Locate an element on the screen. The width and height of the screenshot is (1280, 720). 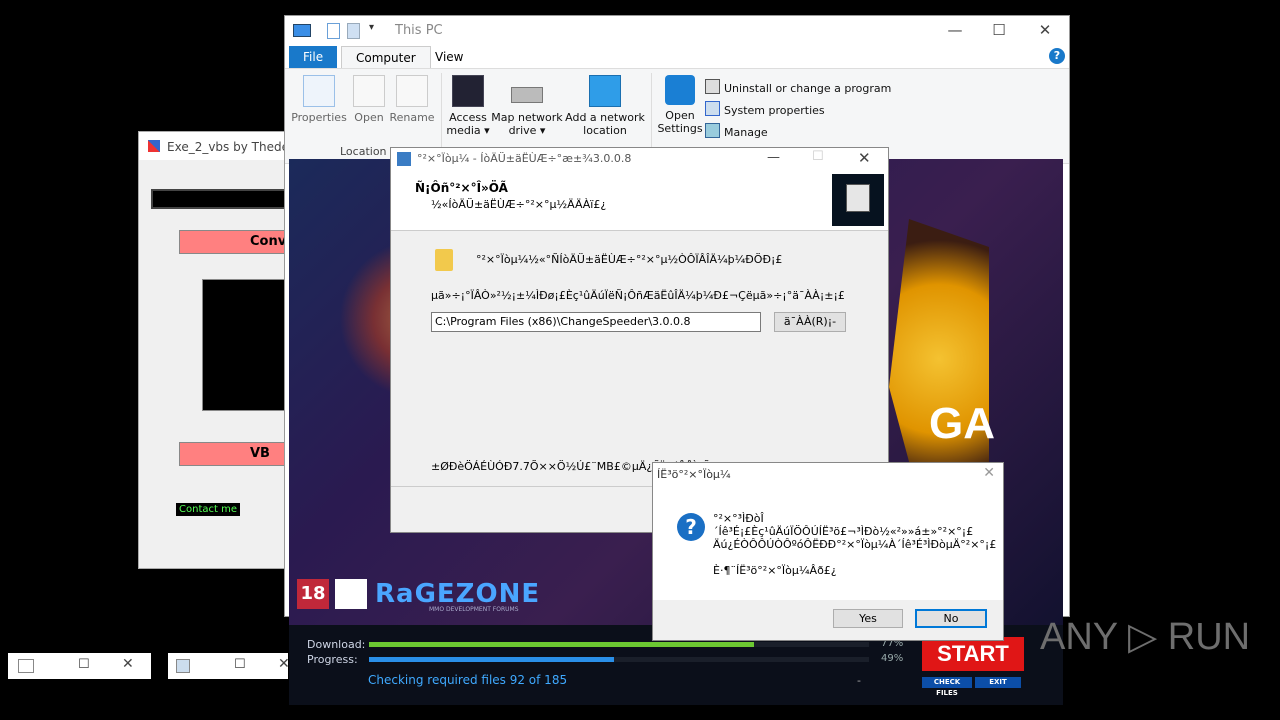
map-network-drive-button: Map network drive ▾ is located at coordinates (527, 106).